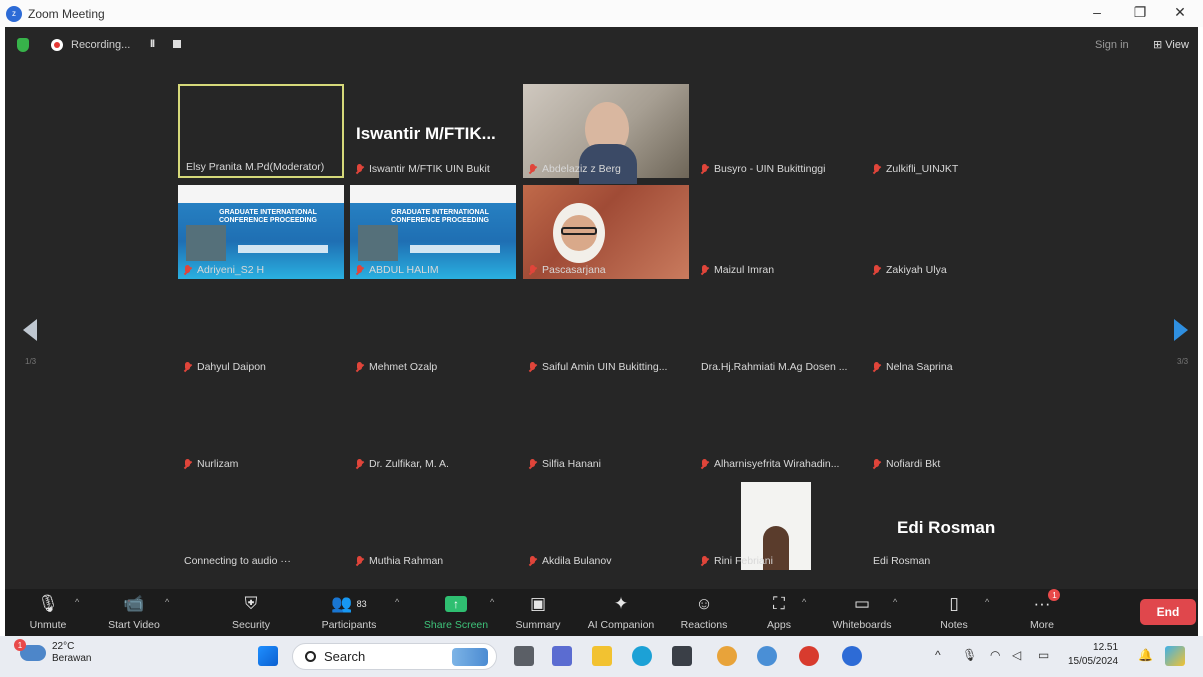 The image size is (1203, 677). Describe the element at coordinates (950, 232) in the screenshot. I see `participant-tile: Zakiyah Ulya` at that location.